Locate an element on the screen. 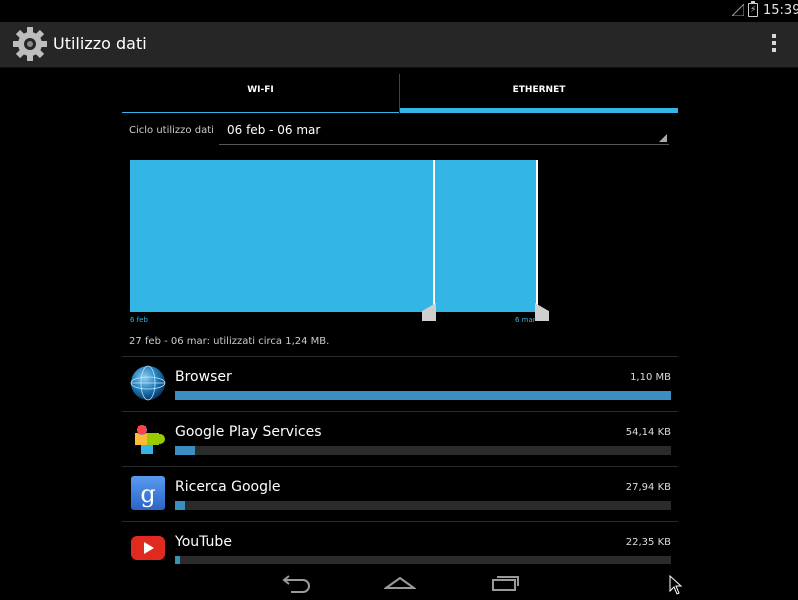  status-time: 15:39 is located at coordinates (780, 10).